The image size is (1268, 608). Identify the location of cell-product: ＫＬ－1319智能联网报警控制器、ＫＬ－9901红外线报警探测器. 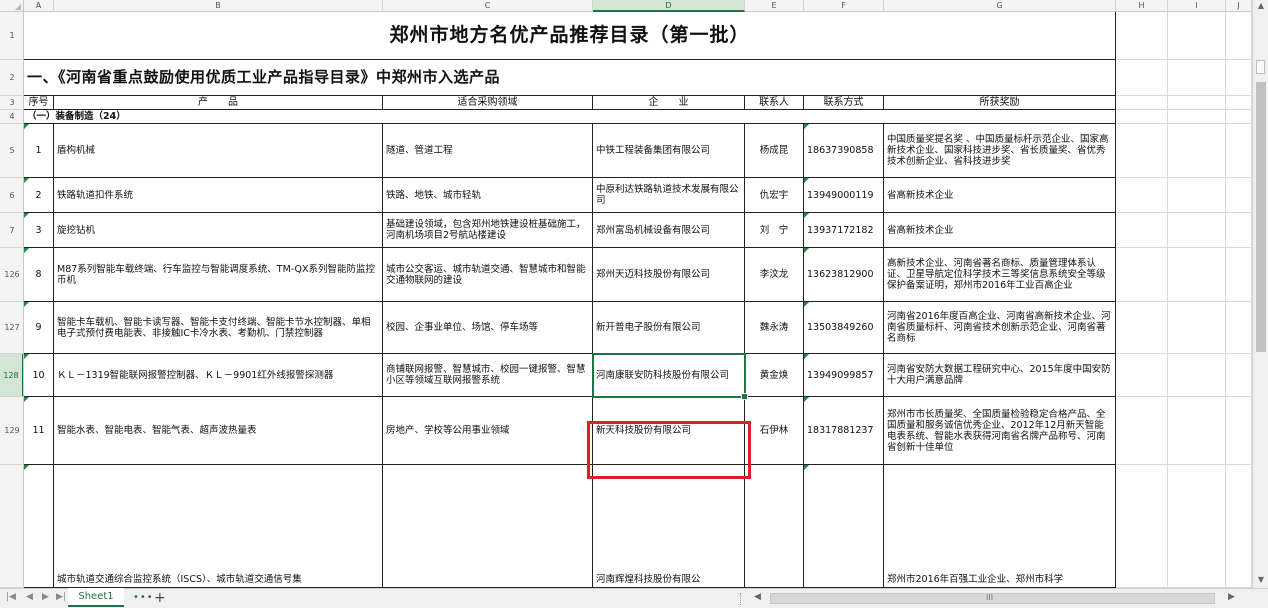
(218, 375).